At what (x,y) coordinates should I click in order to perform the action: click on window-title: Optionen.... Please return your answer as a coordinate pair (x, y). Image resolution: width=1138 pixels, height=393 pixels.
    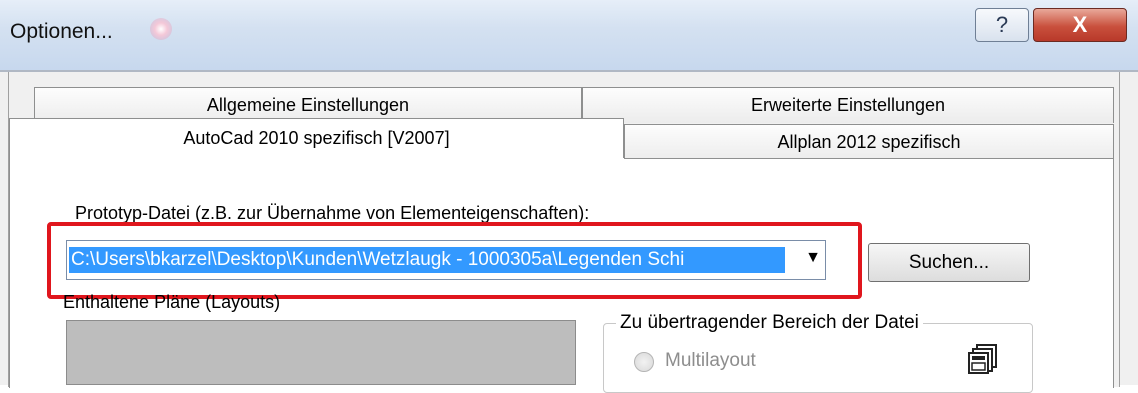
    Looking at the image, I should click on (61, 31).